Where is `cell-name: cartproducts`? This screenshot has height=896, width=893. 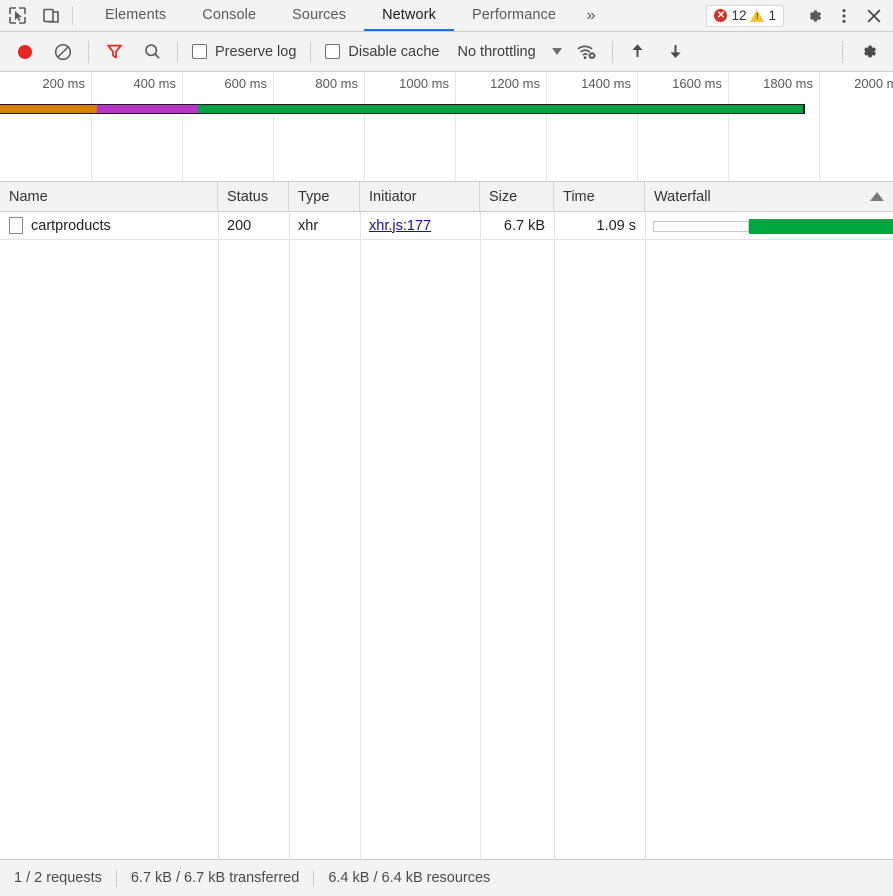
cell-name: cartproducts is located at coordinates (109, 225).